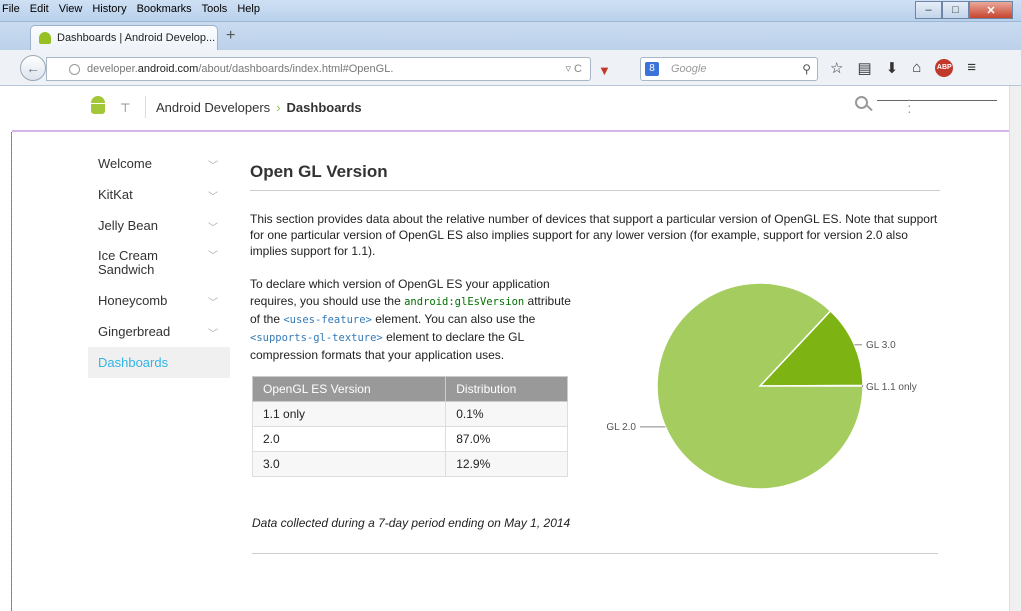  I want to click on downloads-icon: ⬇, so click(892, 68).